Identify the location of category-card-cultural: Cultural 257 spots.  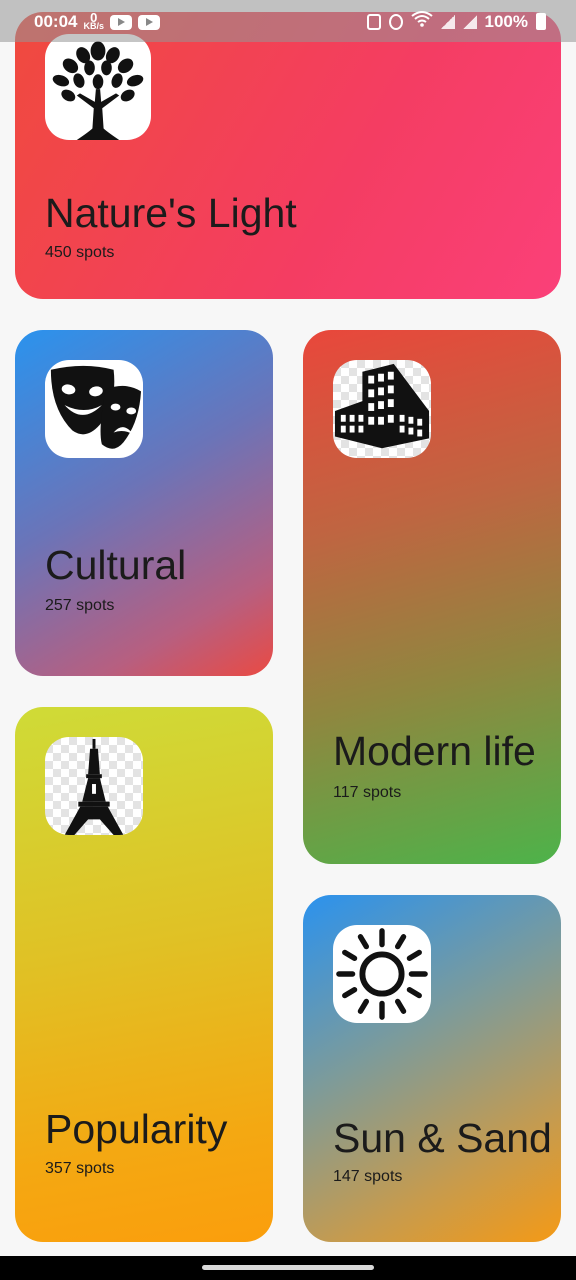
(144, 503).